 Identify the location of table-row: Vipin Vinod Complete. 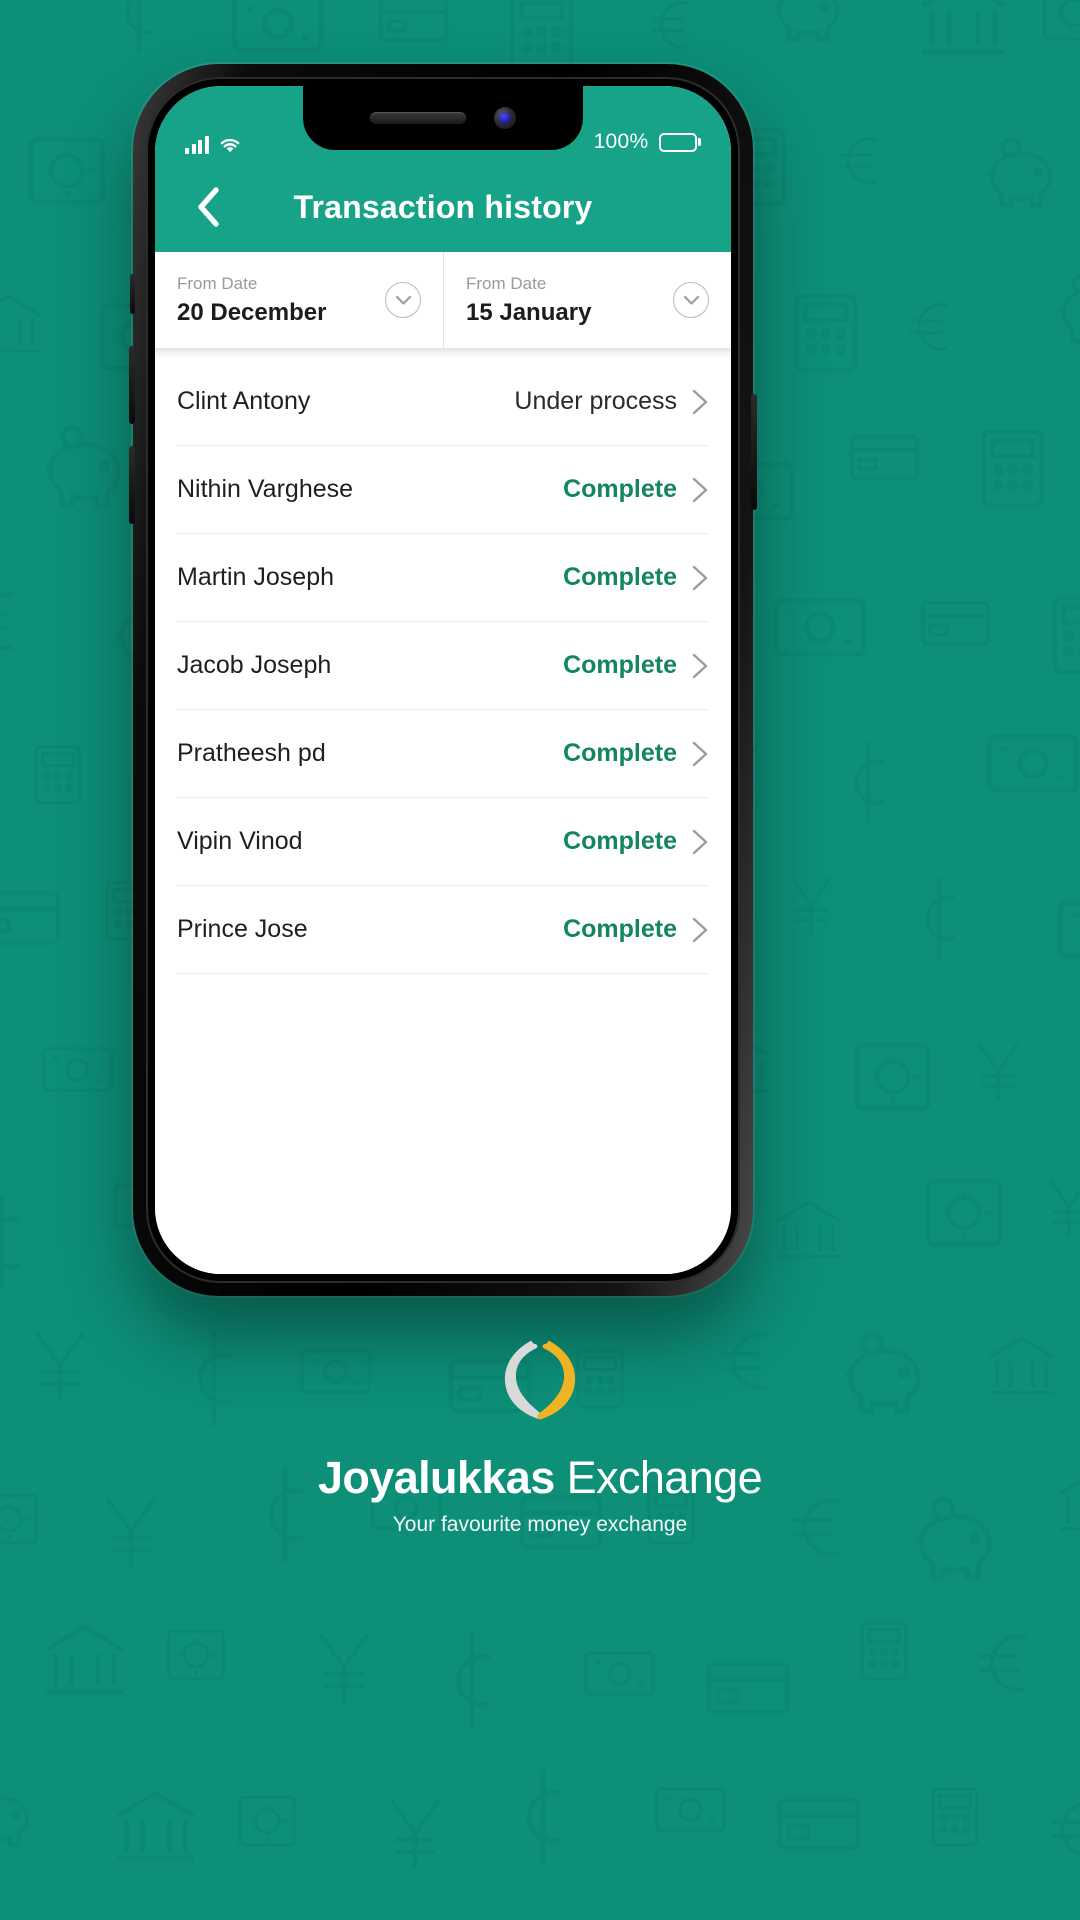
(443, 842).